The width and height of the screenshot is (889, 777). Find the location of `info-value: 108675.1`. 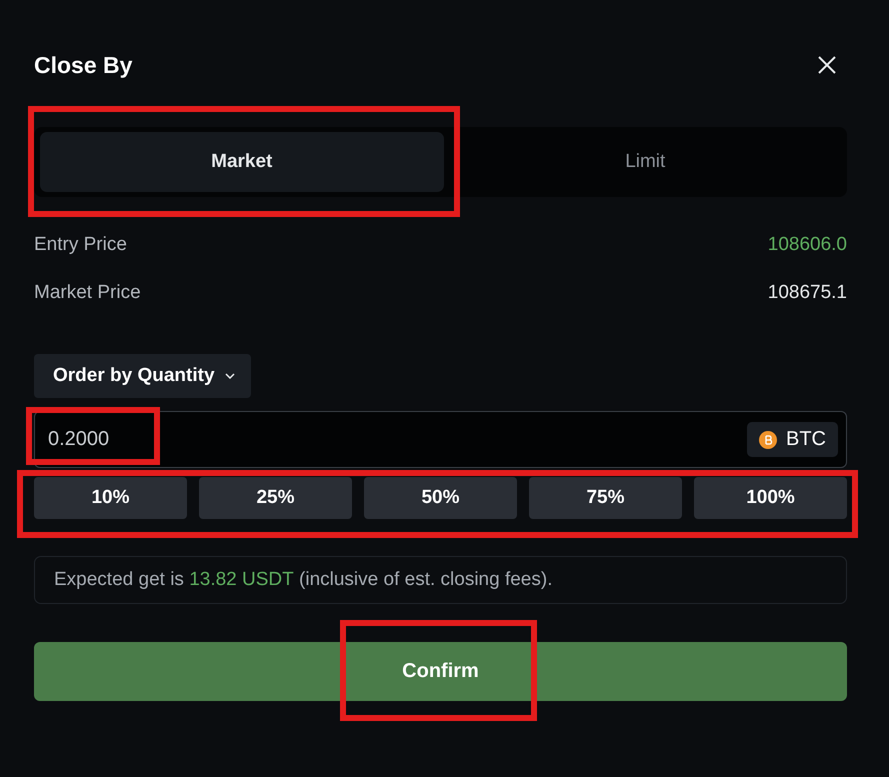

info-value: 108675.1 is located at coordinates (807, 293).